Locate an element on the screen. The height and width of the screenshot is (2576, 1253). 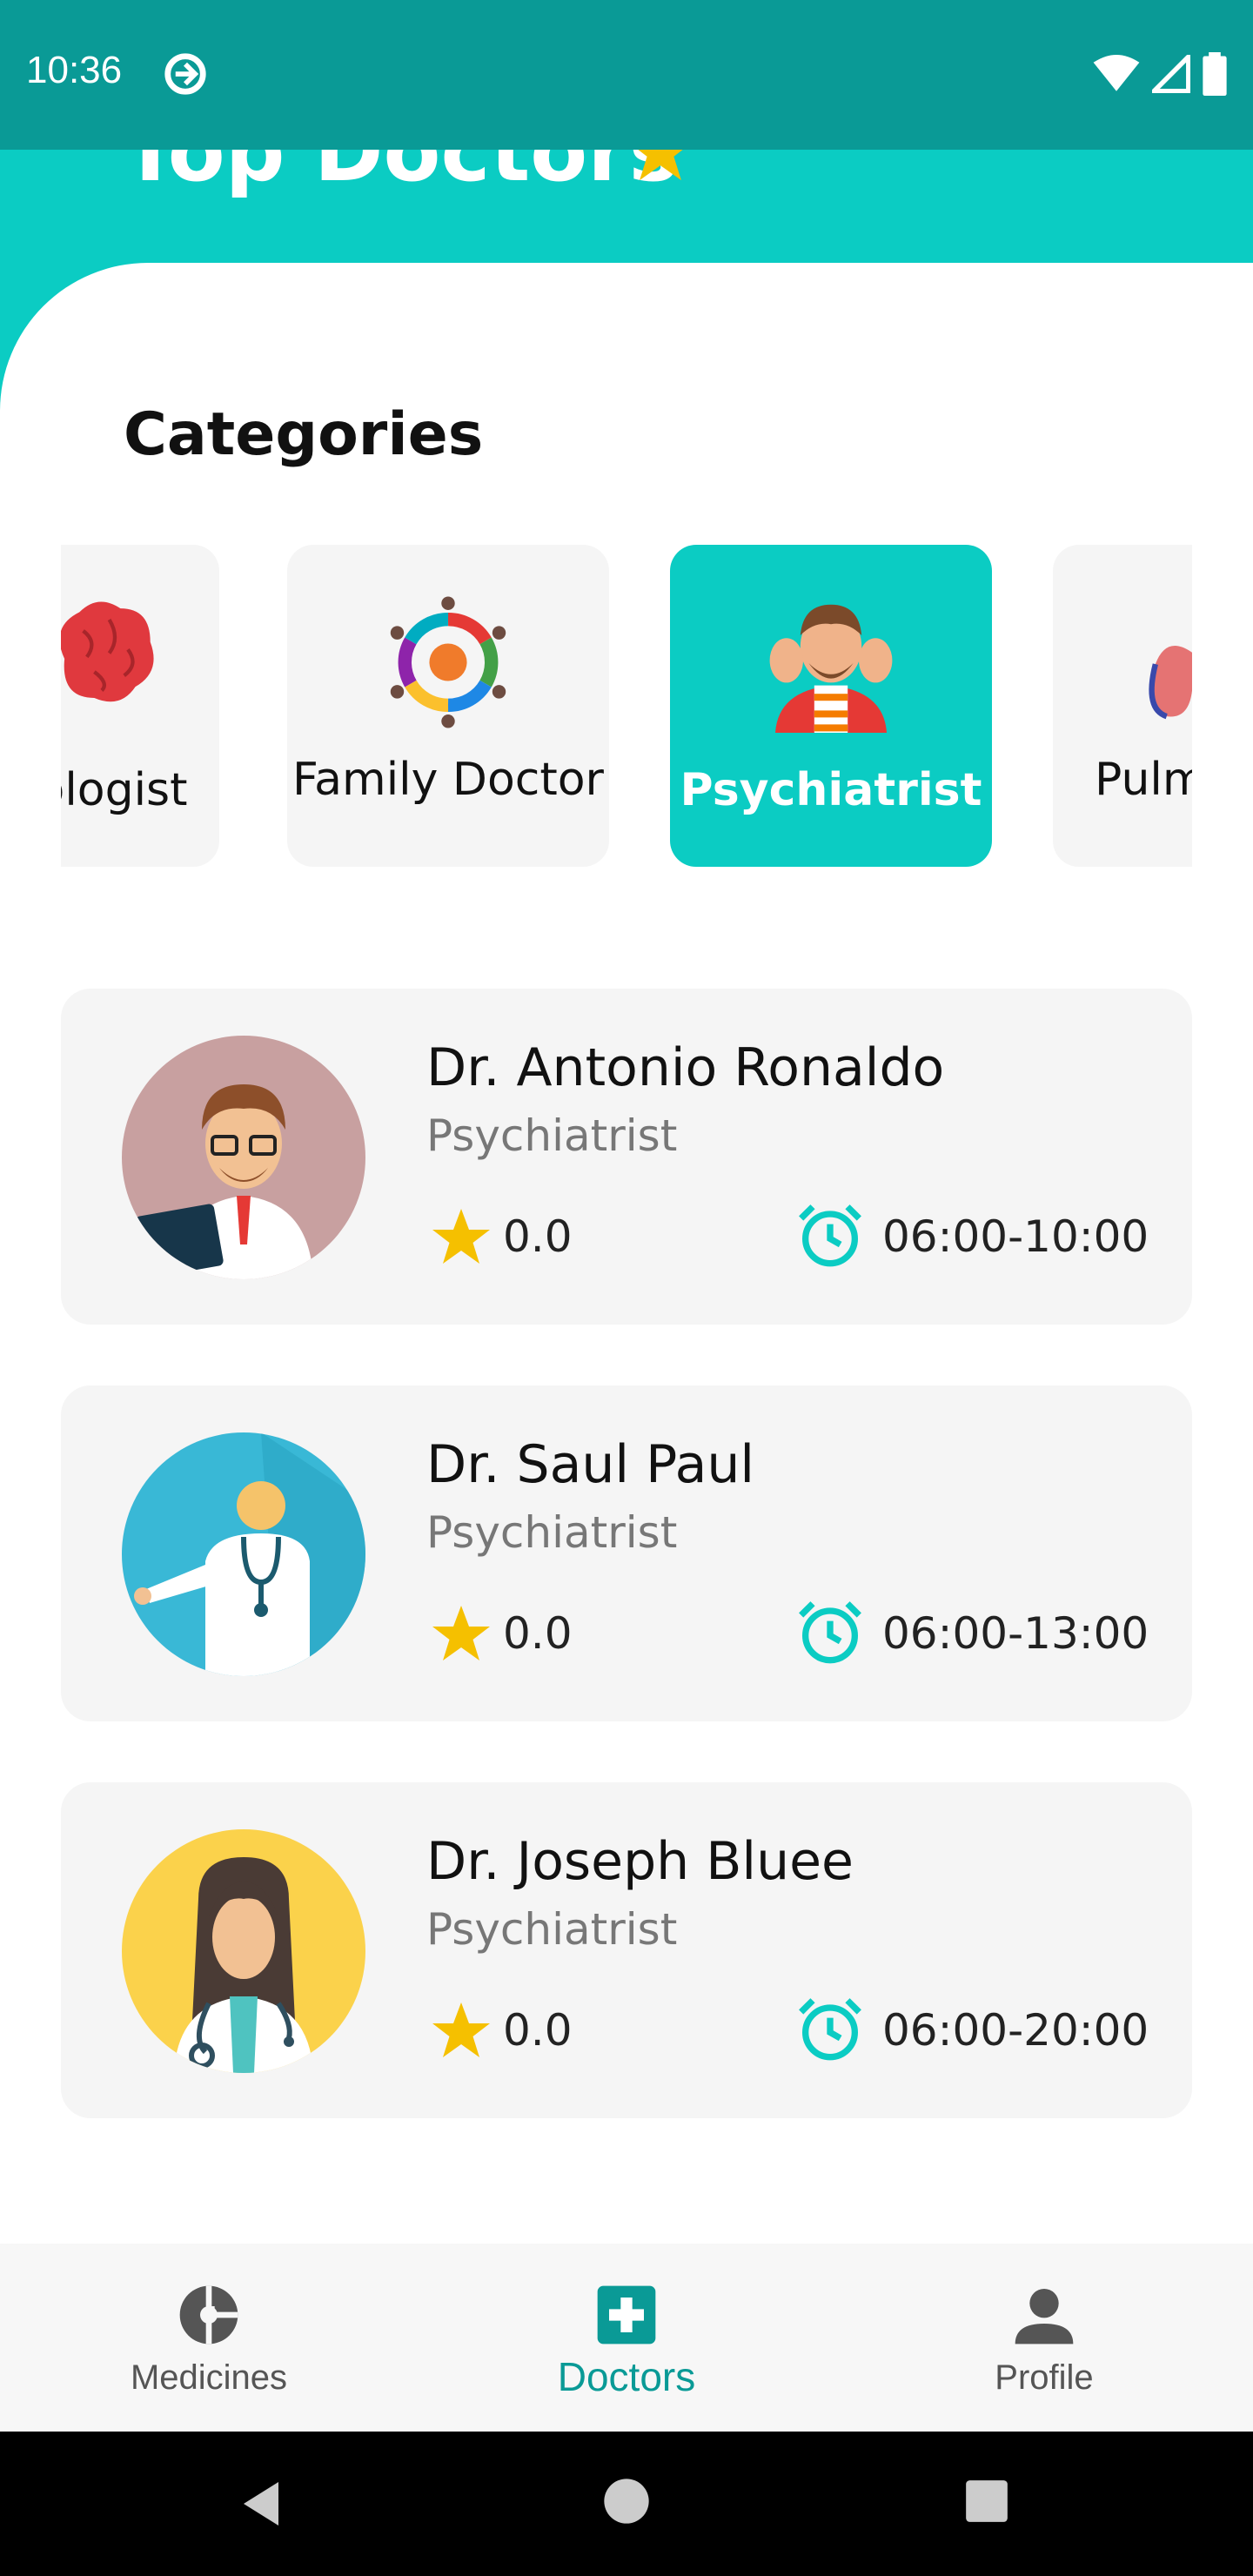
doctor-name: Dr. Joseph Bluee is located at coordinates (640, 1862).